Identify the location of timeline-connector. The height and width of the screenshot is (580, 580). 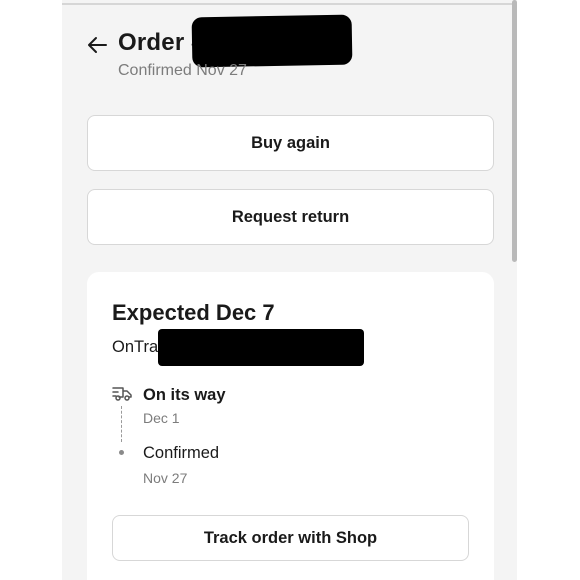
(121, 424).